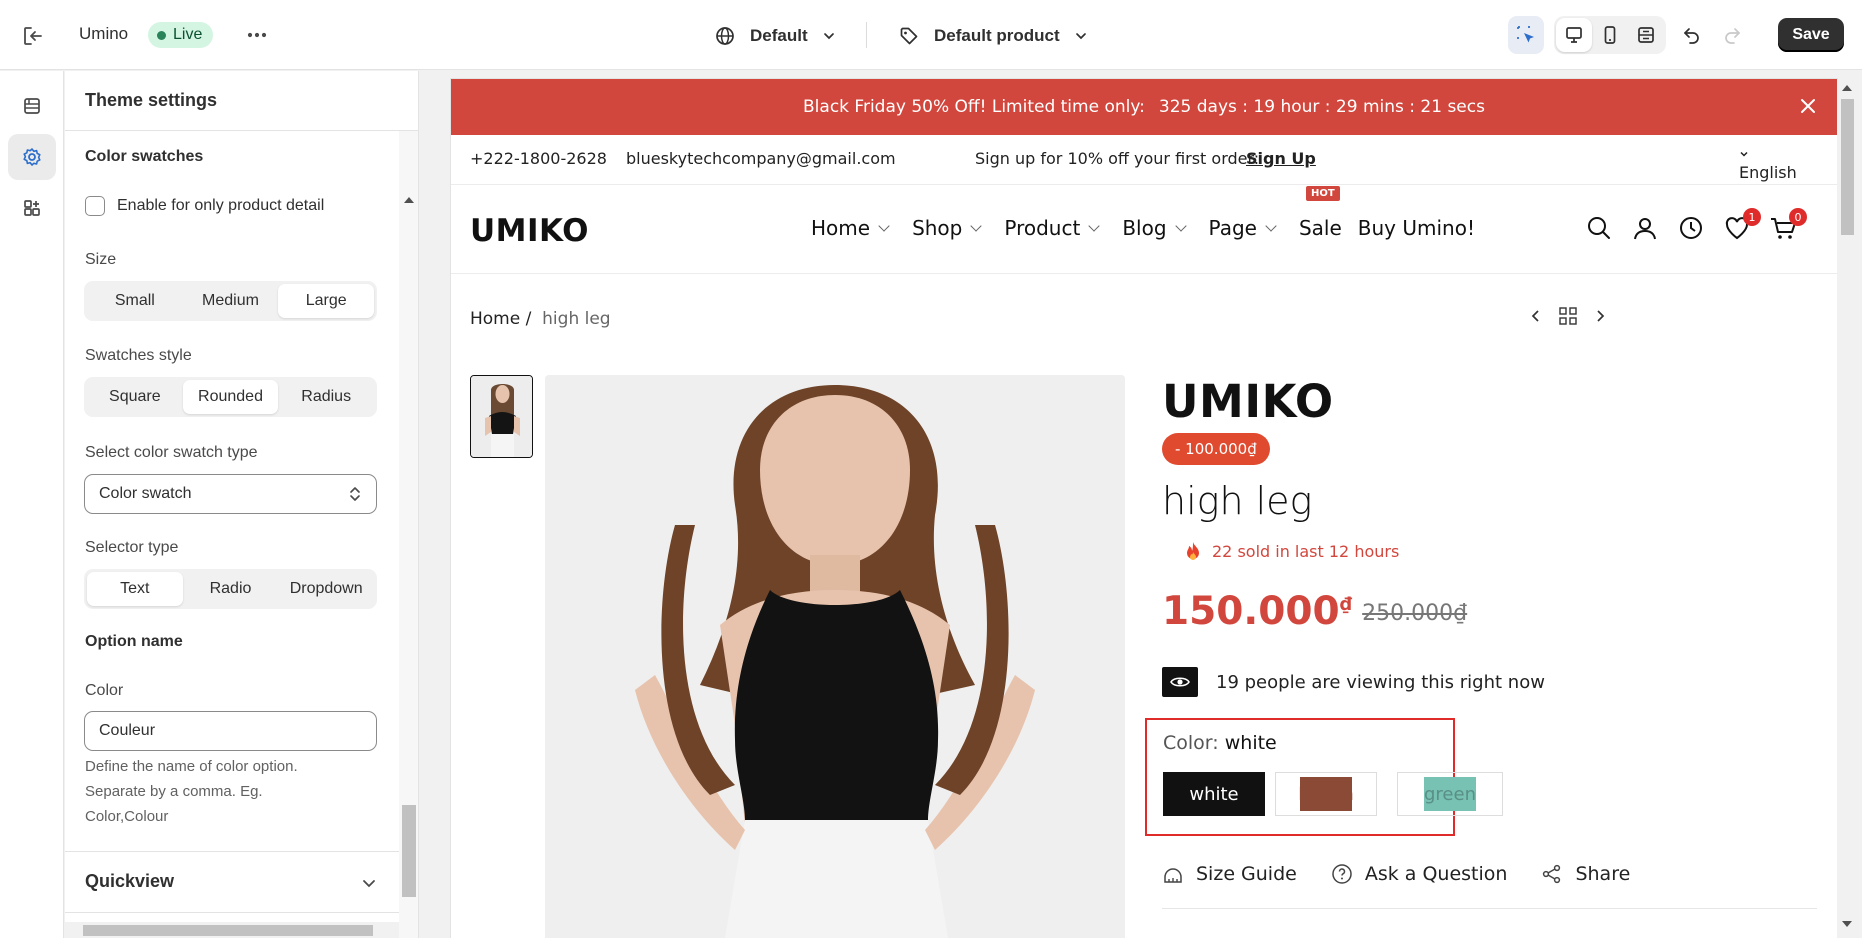  Describe the element at coordinates (1536, 316) in the screenshot. I see `chevron-left-icon` at that location.